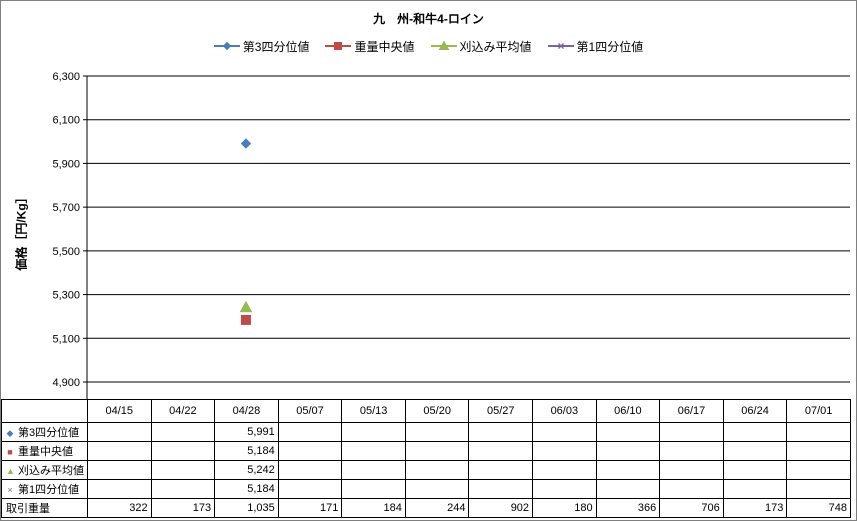  Describe the element at coordinates (44, 411) in the screenshot. I see `table-corner-cell` at that location.